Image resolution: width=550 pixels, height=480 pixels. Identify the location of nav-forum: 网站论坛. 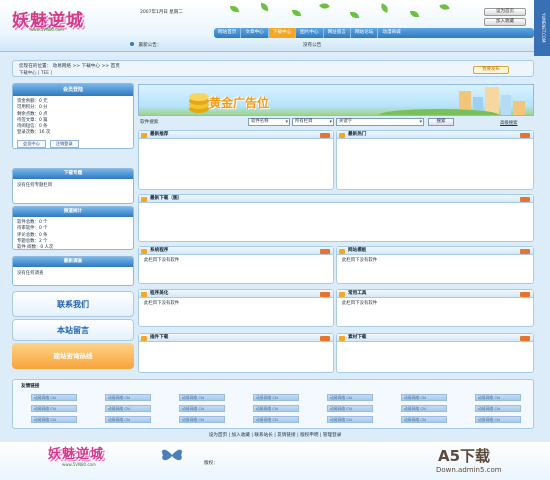
(365, 33).